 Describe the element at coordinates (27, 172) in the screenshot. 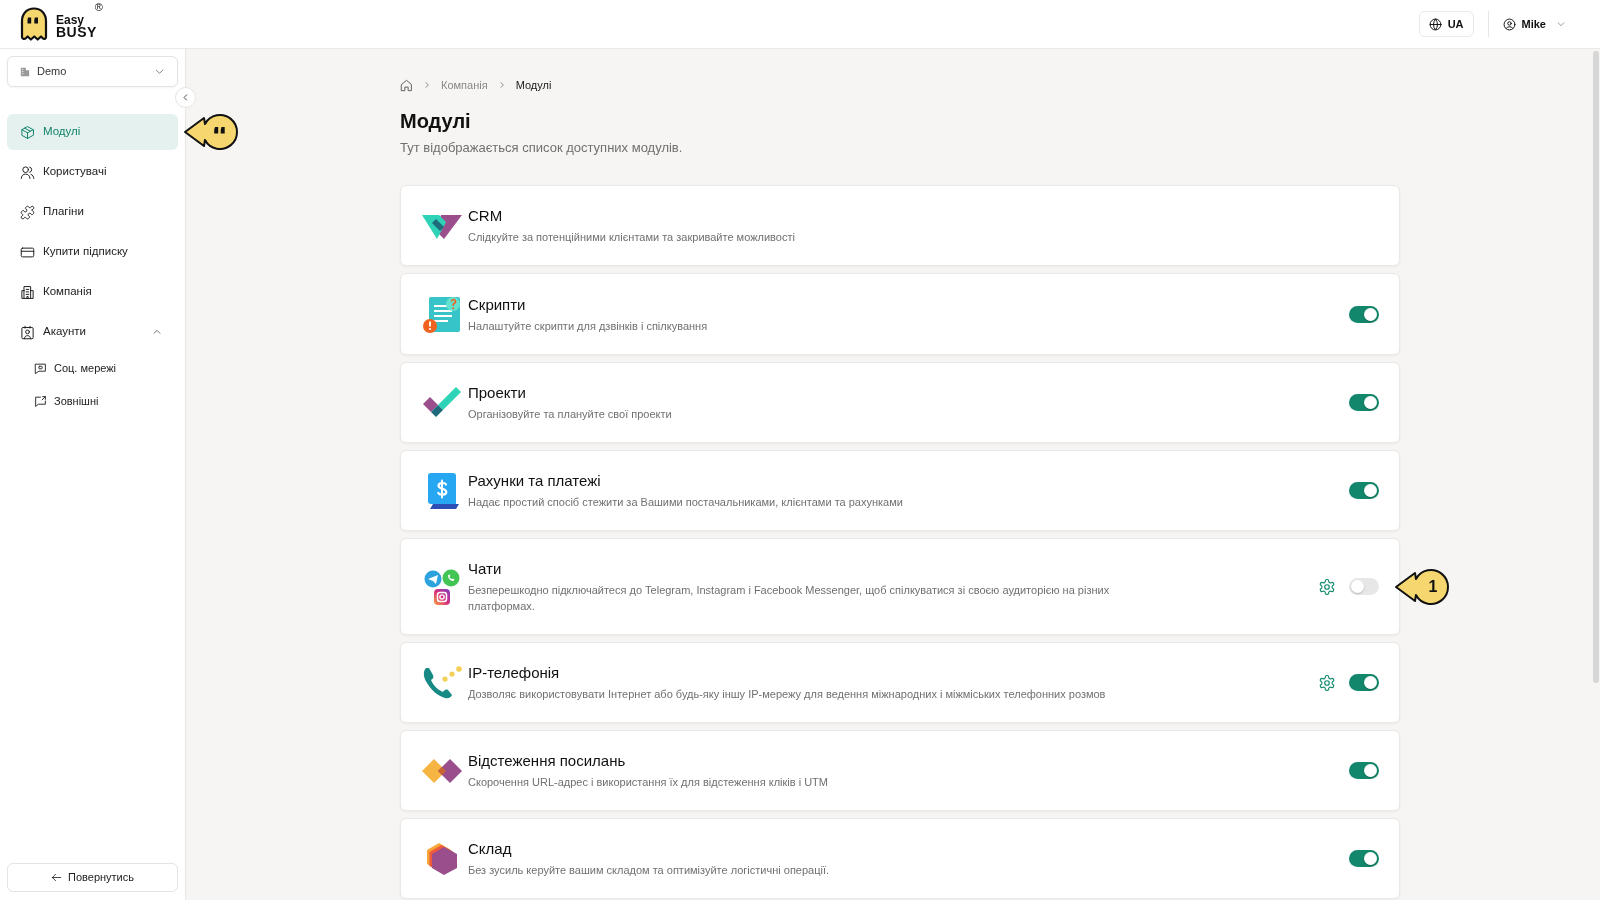

I see `users-icon` at that location.